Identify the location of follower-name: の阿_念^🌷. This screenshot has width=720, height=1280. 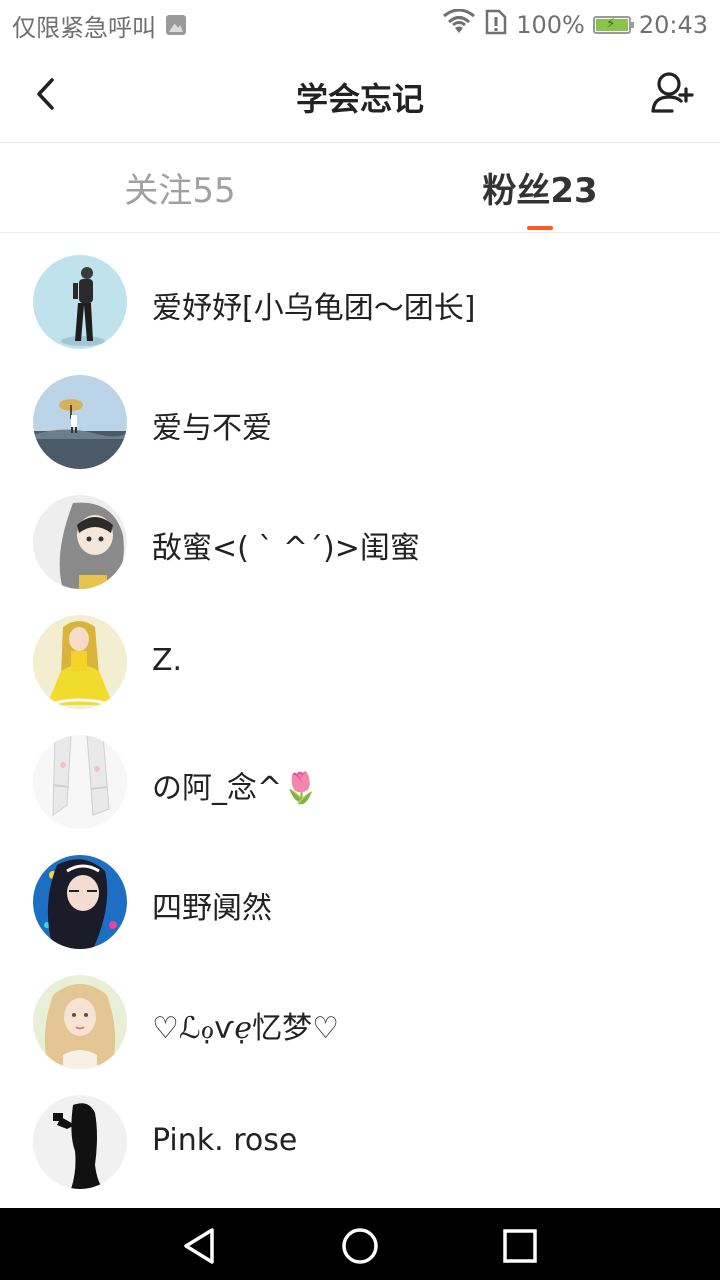
(236, 788).